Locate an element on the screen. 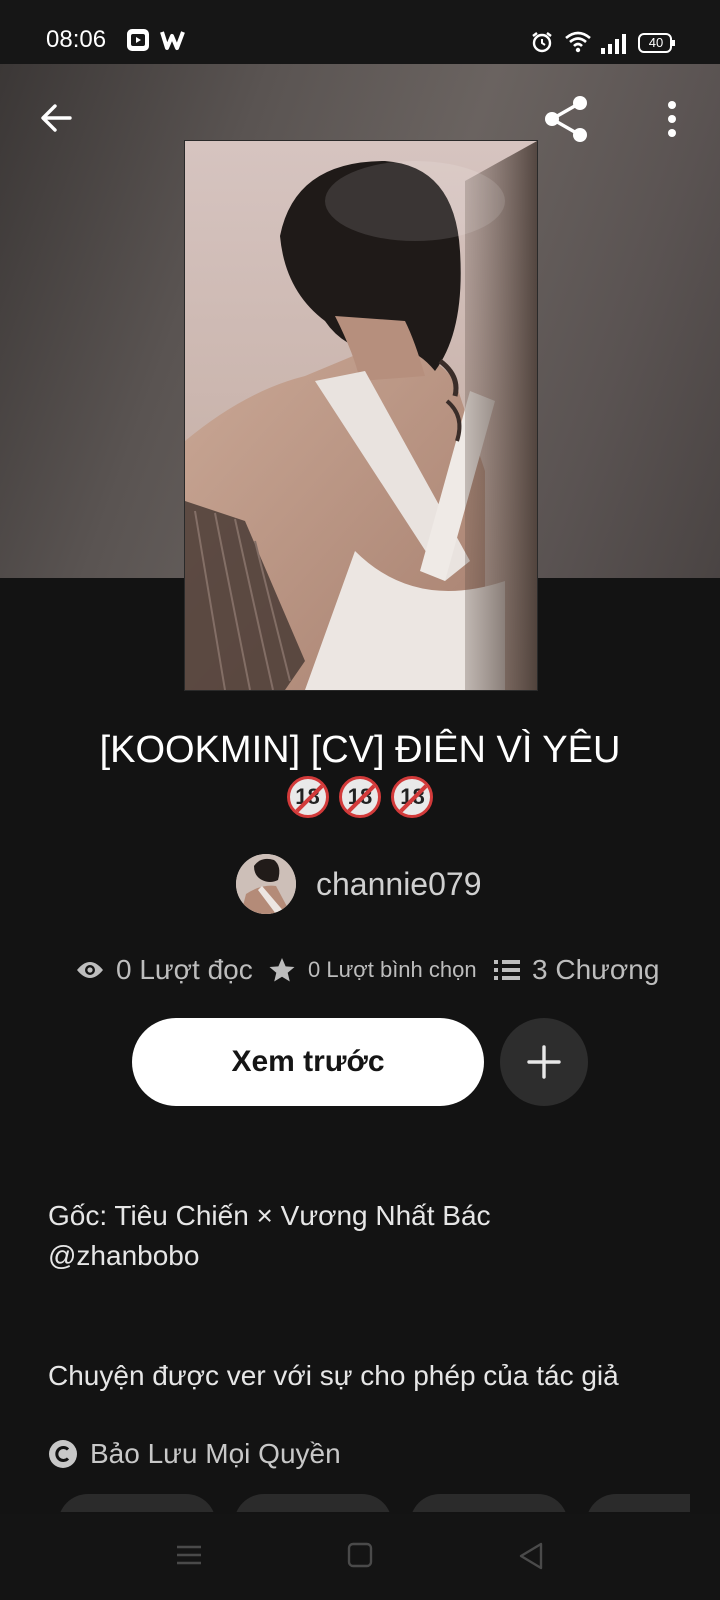 The height and width of the screenshot is (1600, 720). plus-icon is located at coordinates (544, 1062).